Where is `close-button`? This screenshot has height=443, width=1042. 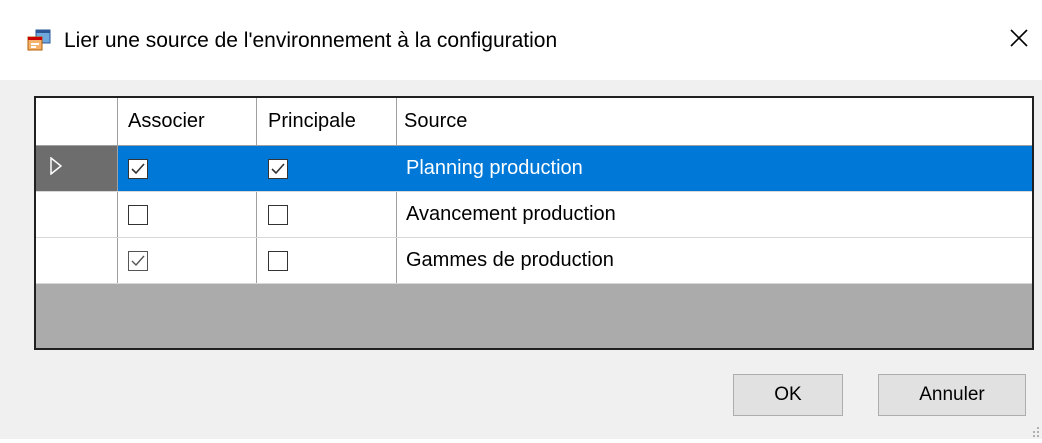
close-button is located at coordinates (1018, 40).